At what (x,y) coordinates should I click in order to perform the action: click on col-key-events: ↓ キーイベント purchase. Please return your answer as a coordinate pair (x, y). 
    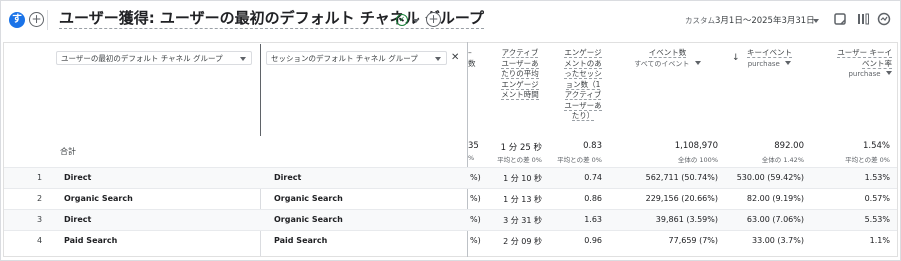
    Looking at the image, I should click on (769, 58).